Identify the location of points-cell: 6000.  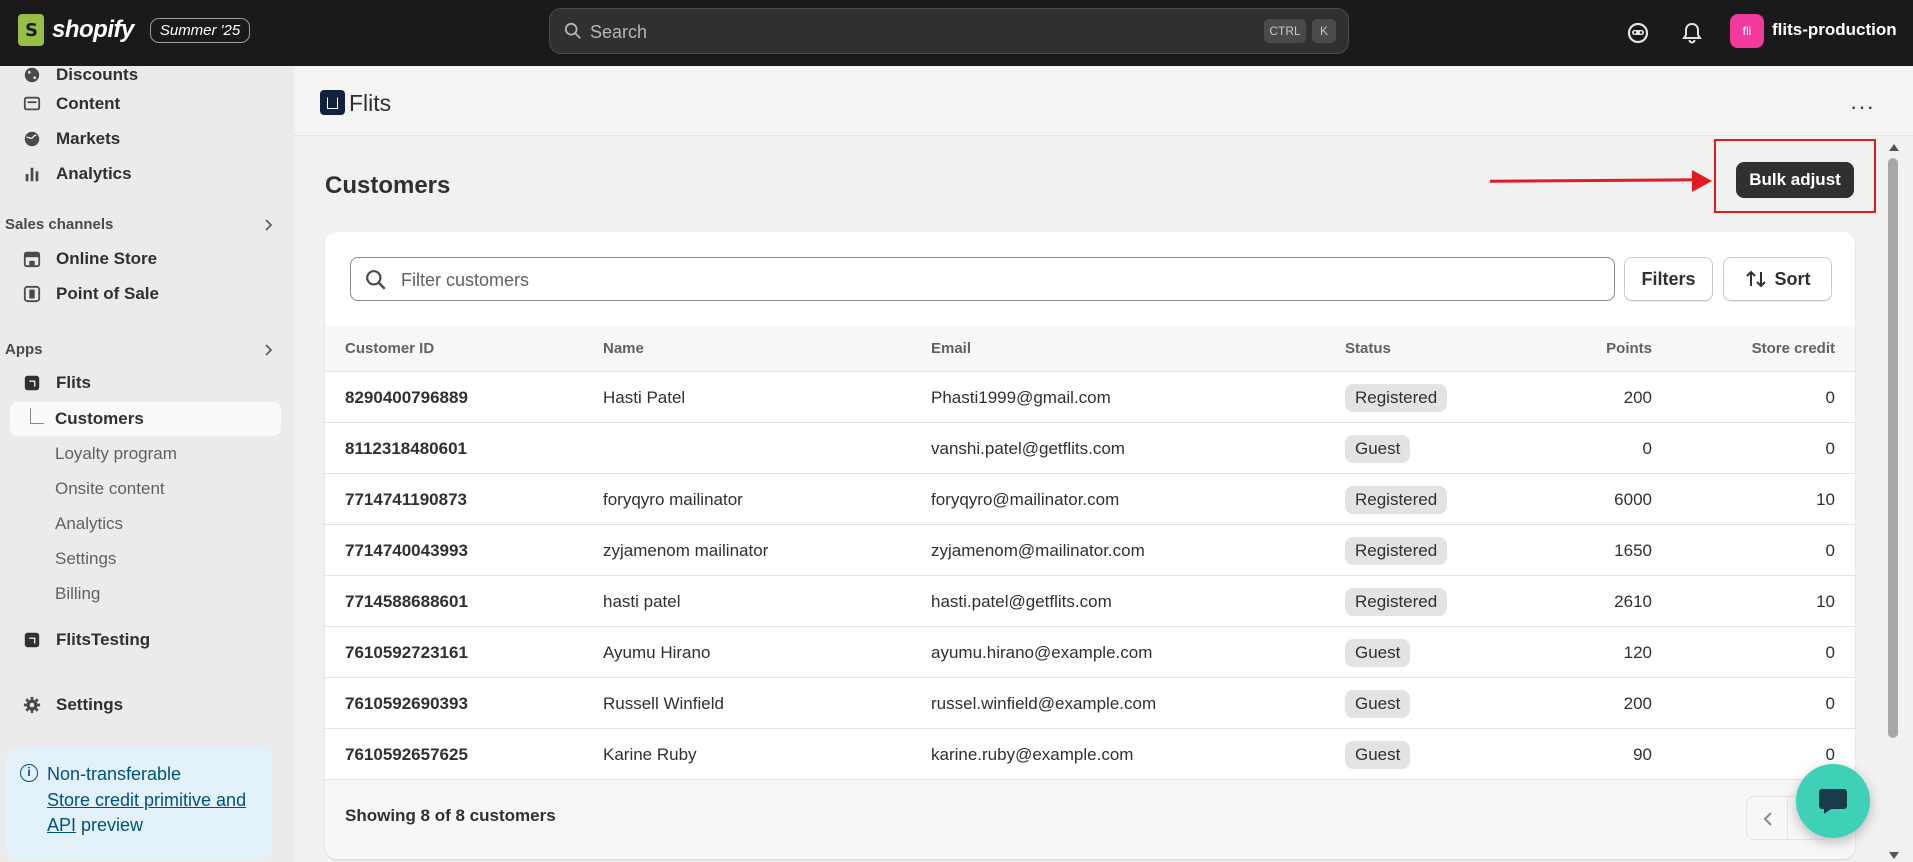
(1633, 499).